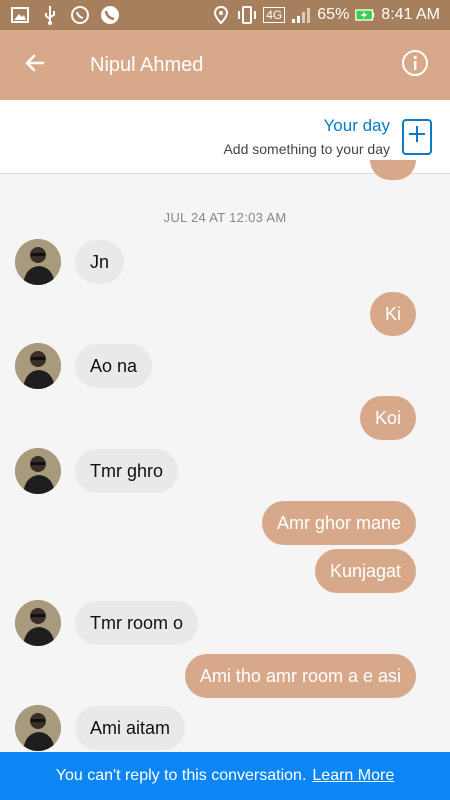 The image size is (450, 800). Describe the element at coordinates (410, 14) in the screenshot. I see `clock: 8:41 AM` at that location.